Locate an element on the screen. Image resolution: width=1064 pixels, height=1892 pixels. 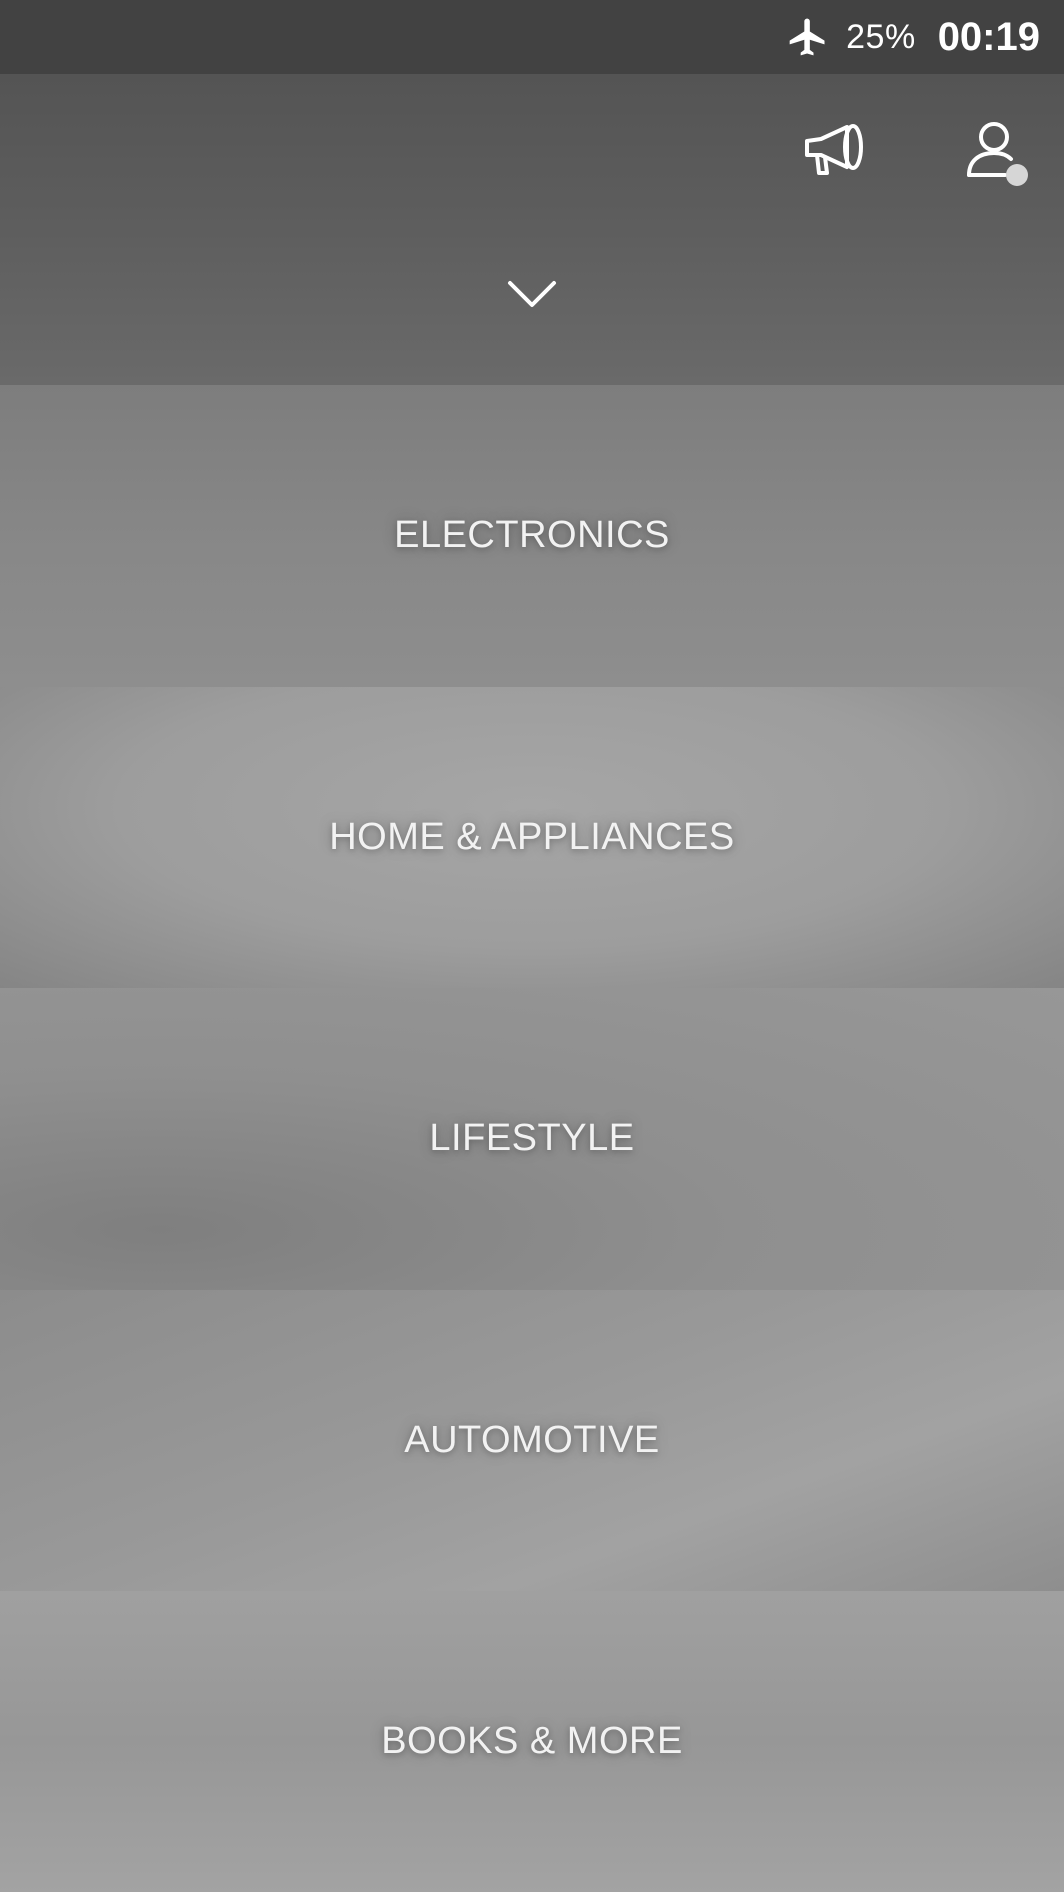
category-label: HOME & APPLIANCES is located at coordinates (532, 836).